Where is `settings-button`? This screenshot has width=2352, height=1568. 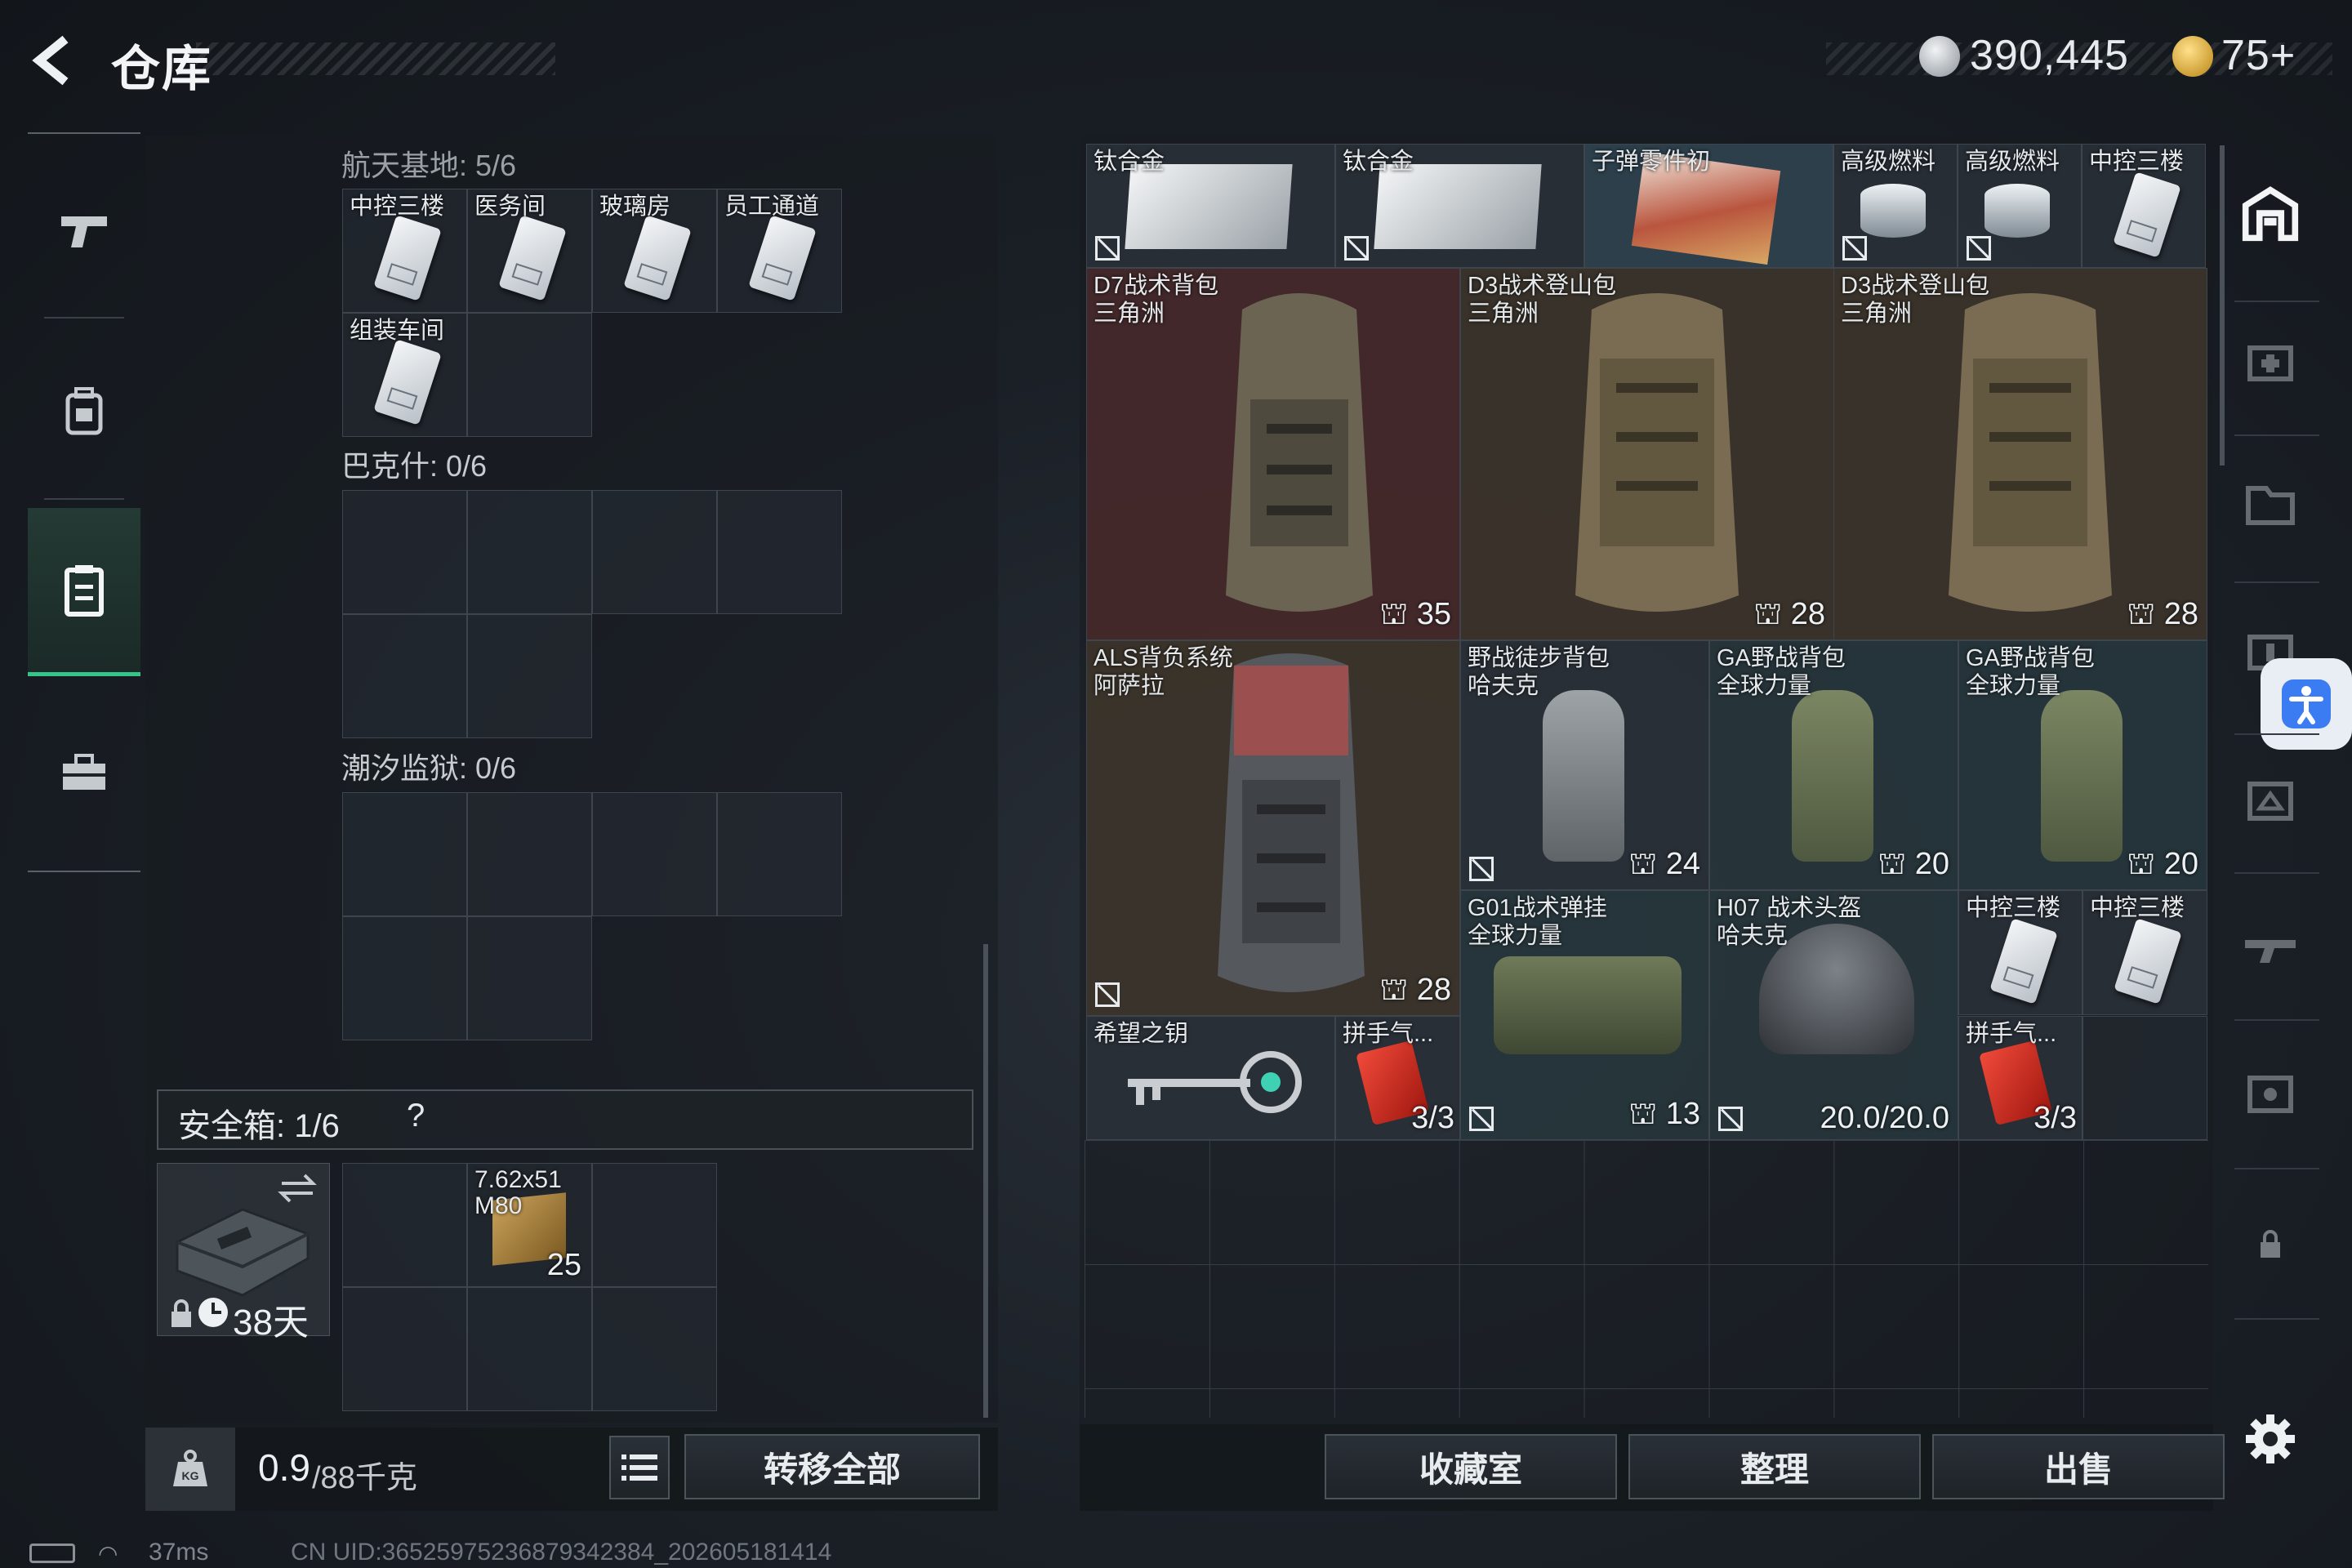 settings-button is located at coordinates (2270, 1438).